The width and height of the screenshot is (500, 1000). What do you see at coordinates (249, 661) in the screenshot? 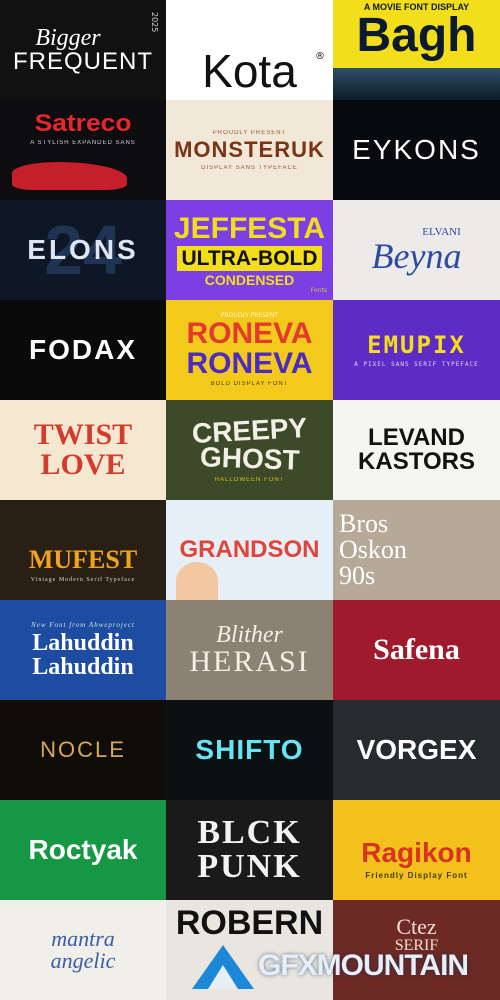
I see `tile-title-2: HERASI` at bounding box center [249, 661].